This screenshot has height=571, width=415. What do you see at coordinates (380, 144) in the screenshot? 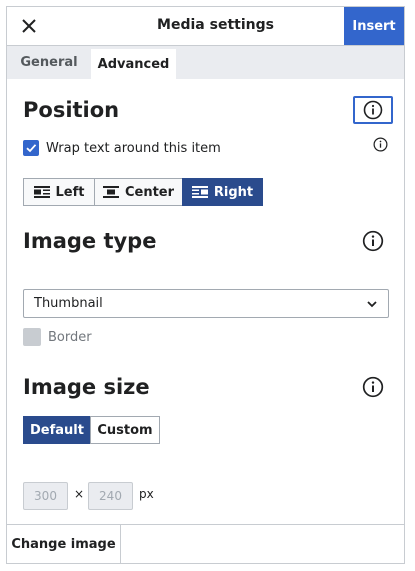
I see `wrap-info-icon` at bounding box center [380, 144].